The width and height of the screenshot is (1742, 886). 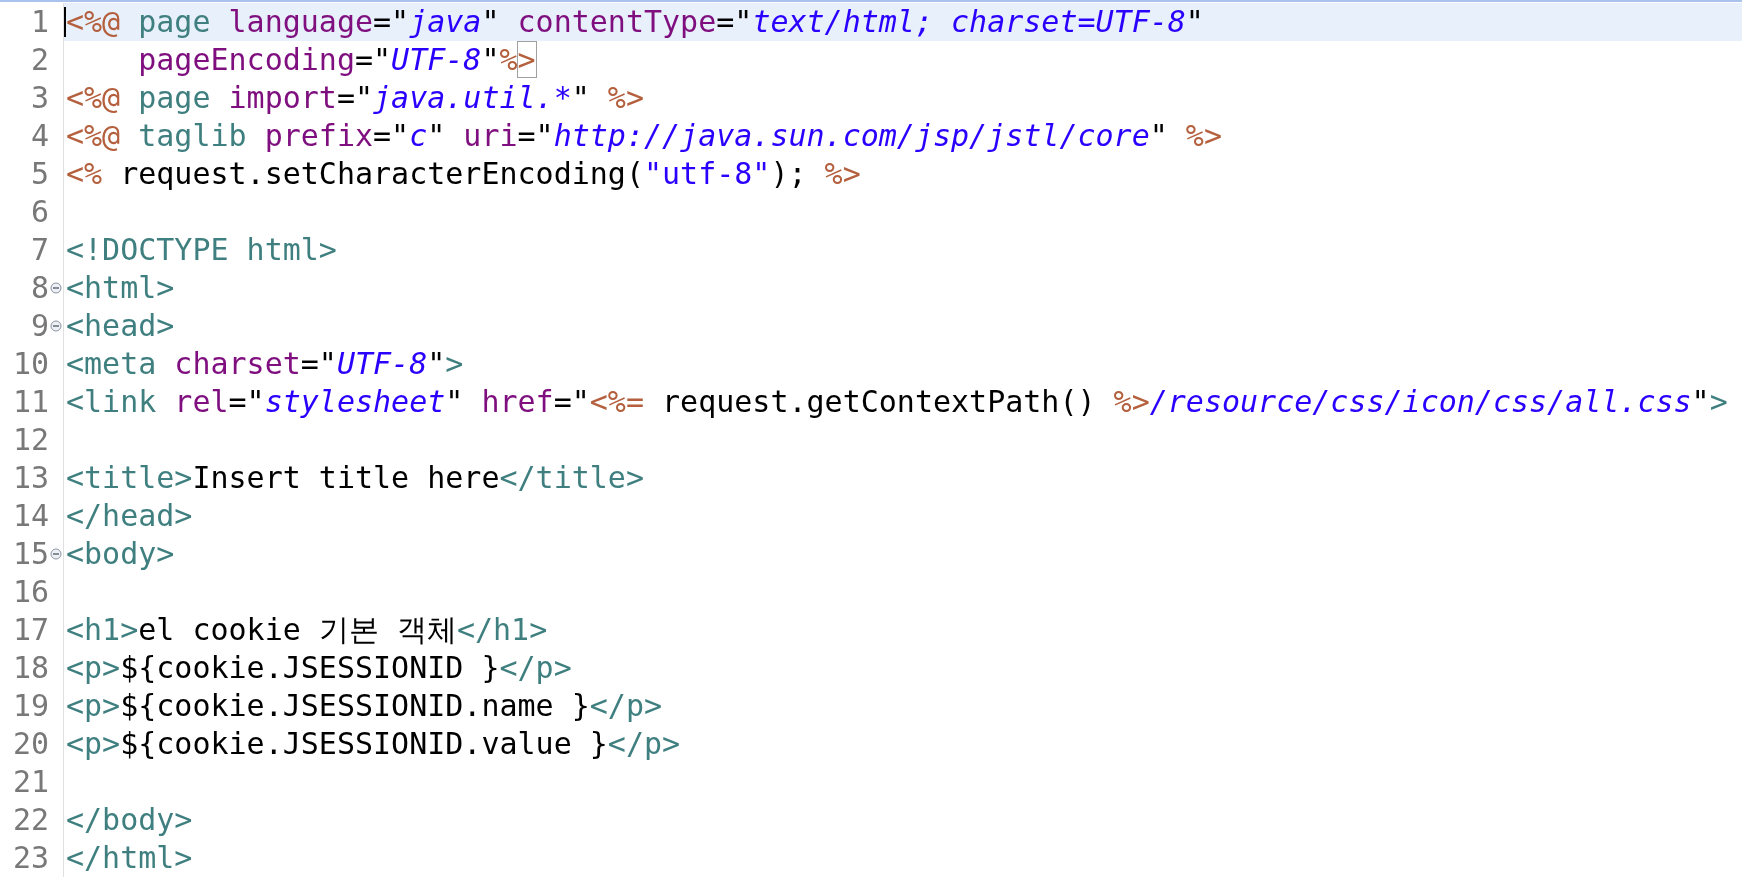 I want to click on code-line: <body>, so click(x=120, y=554).